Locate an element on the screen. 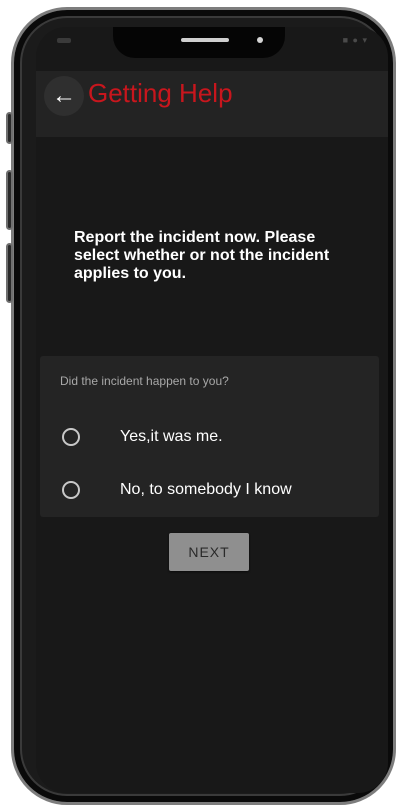 The width and height of the screenshot is (405, 812). option-yes-label: Yes,it was me. is located at coordinates (171, 436).